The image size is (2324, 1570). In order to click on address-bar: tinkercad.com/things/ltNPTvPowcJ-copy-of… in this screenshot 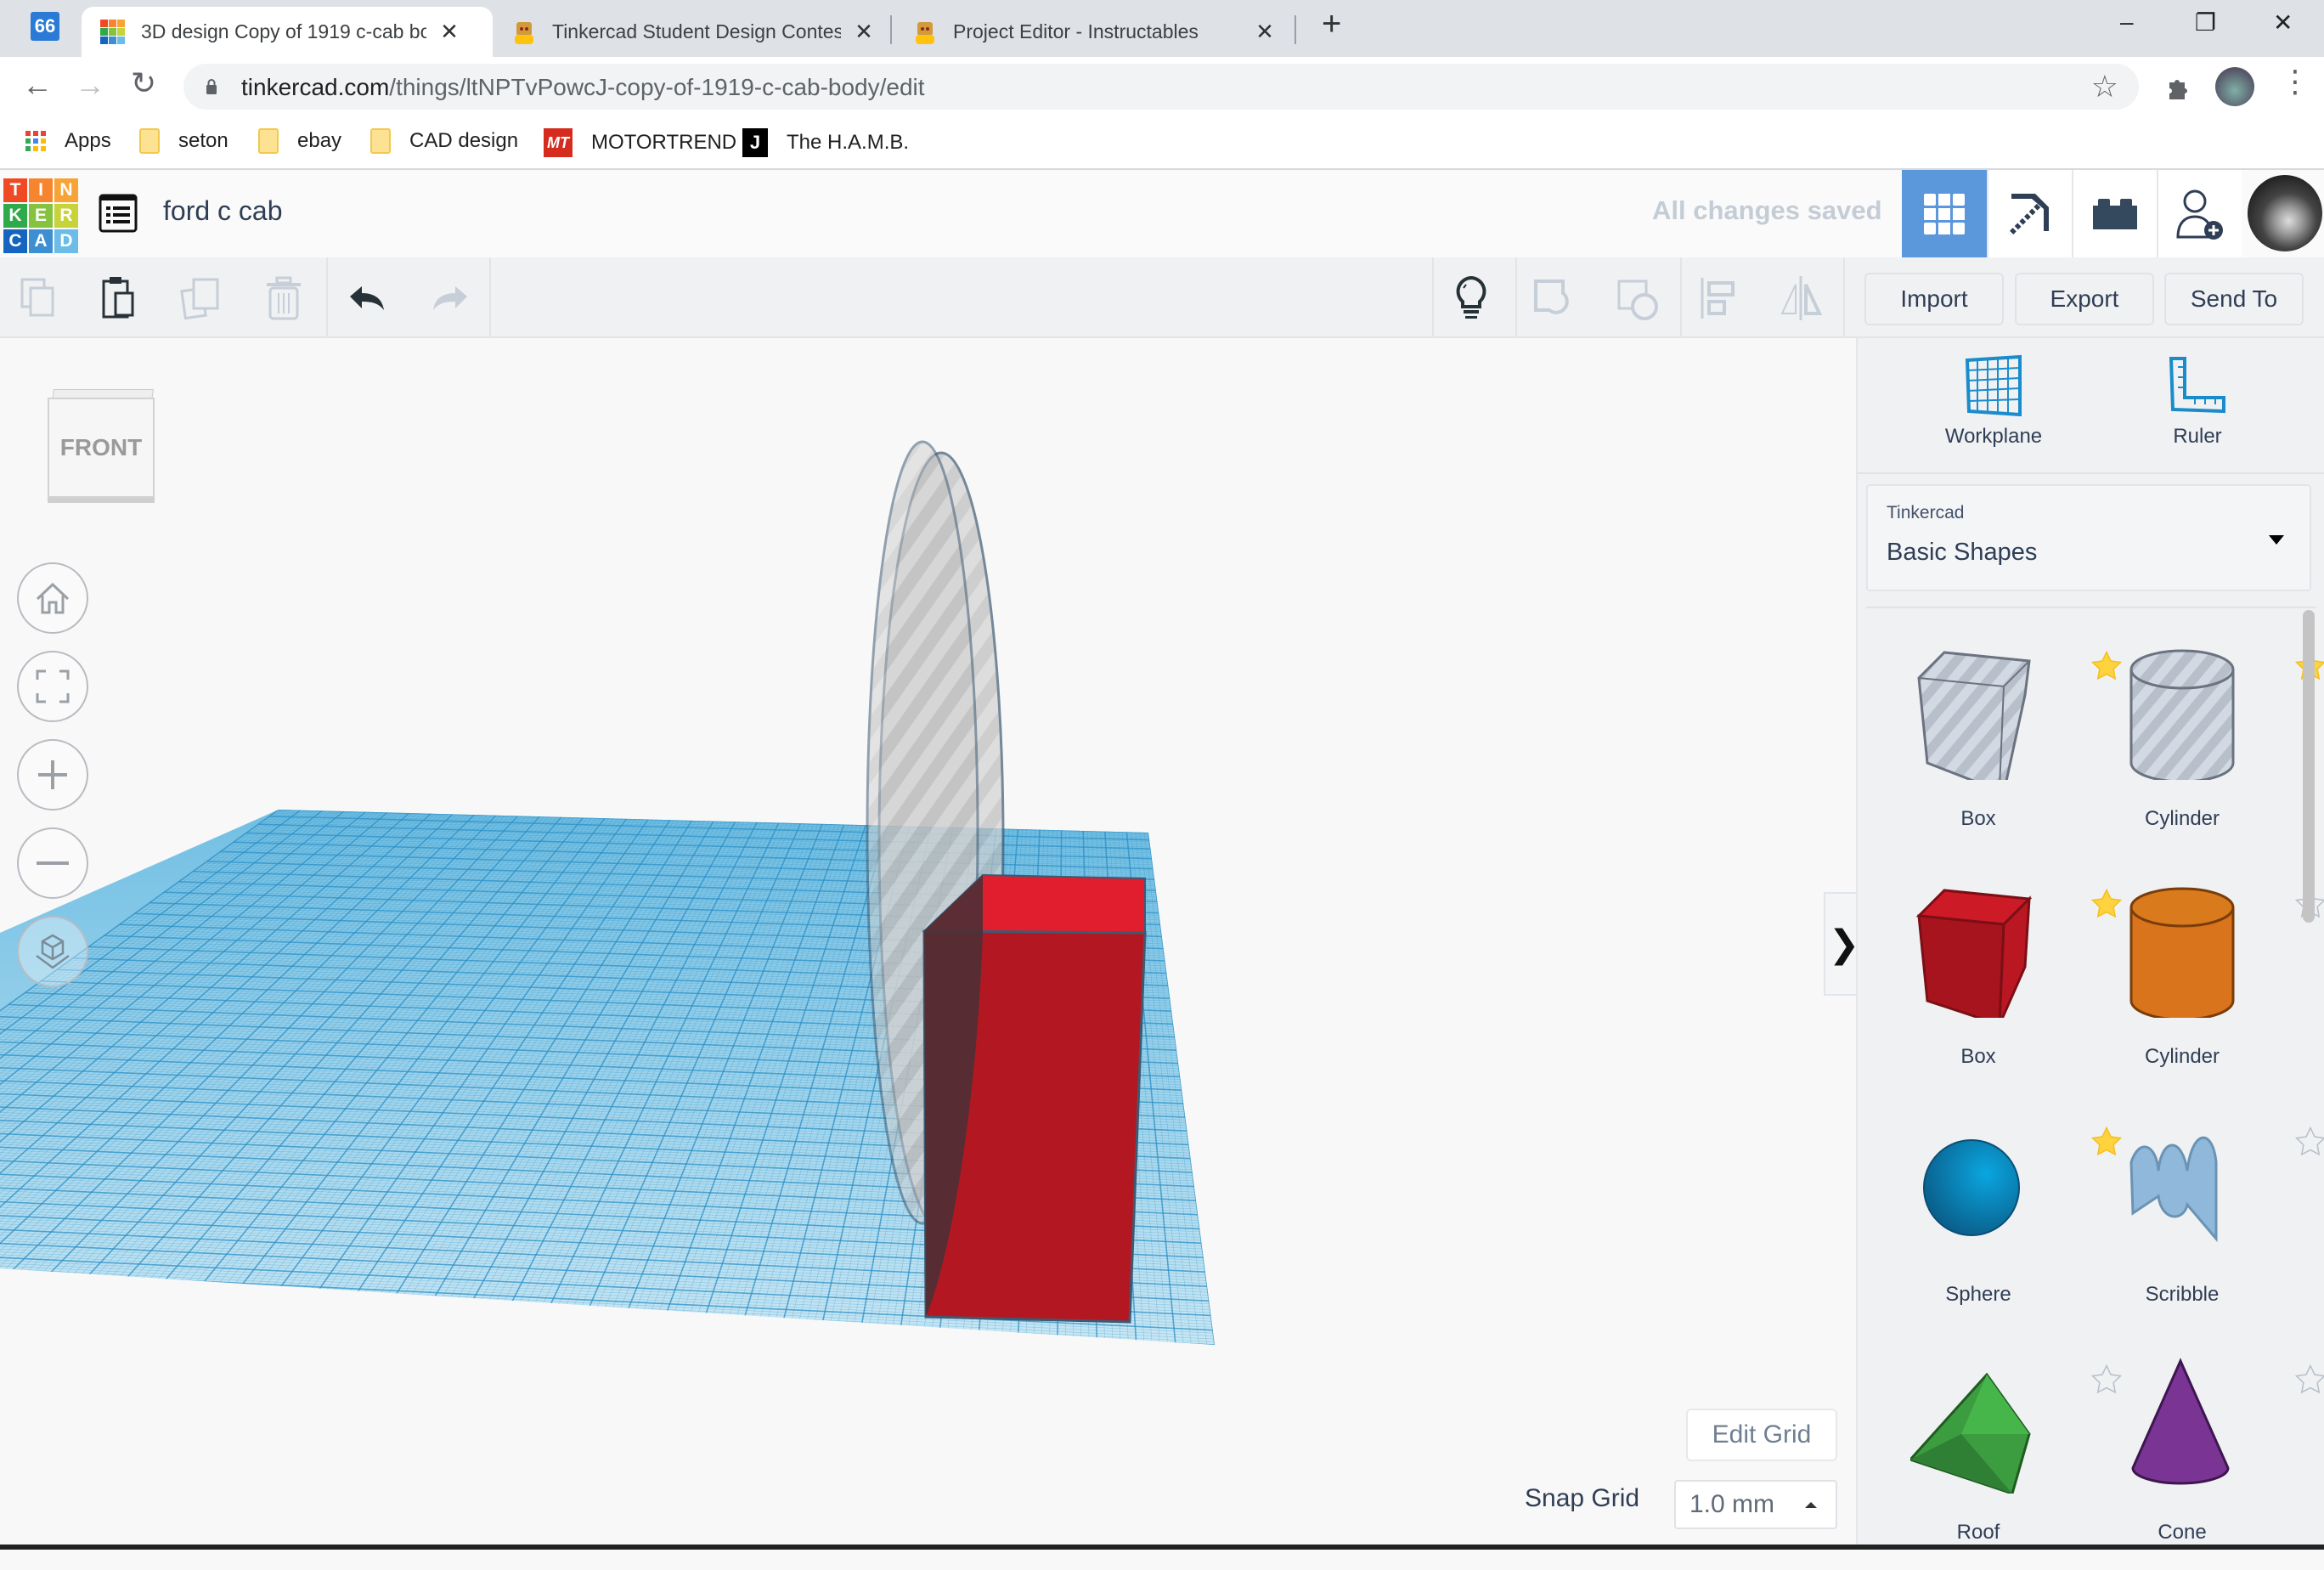, I will do `click(1161, 87)`.